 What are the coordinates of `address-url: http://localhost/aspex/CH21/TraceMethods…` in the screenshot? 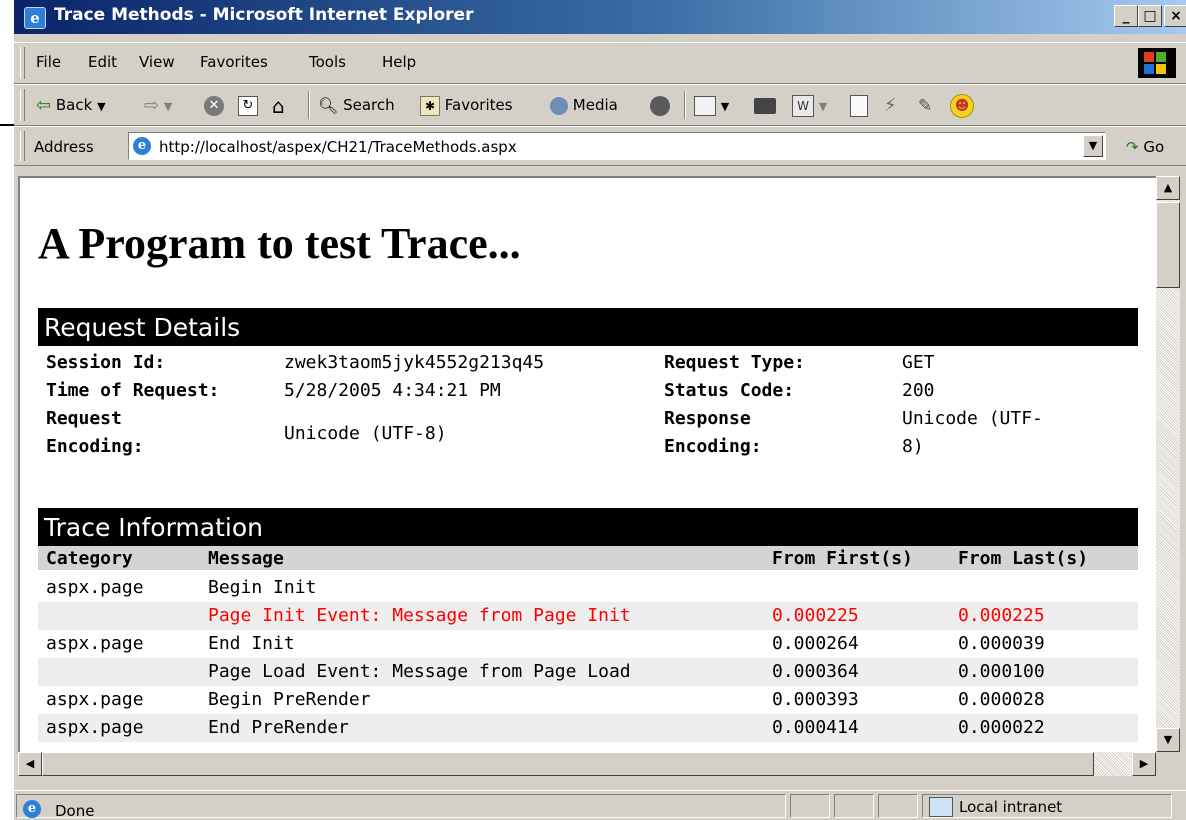 It's located at (338, 147).